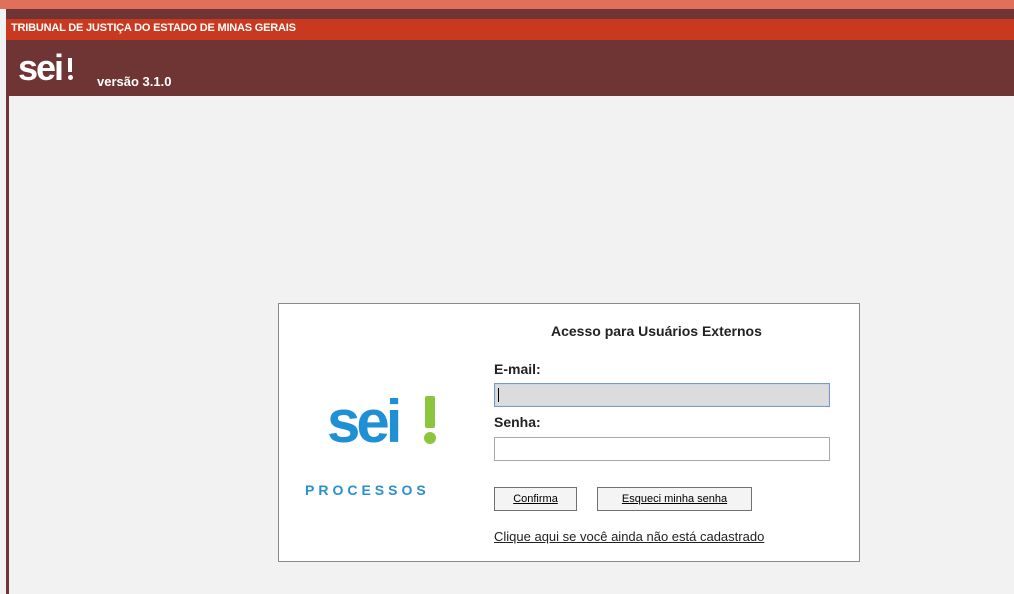  What do you see at coordinates (507, 4) in the screenshot?
I see `top-accent-strip` at bounding box center [507, 4].